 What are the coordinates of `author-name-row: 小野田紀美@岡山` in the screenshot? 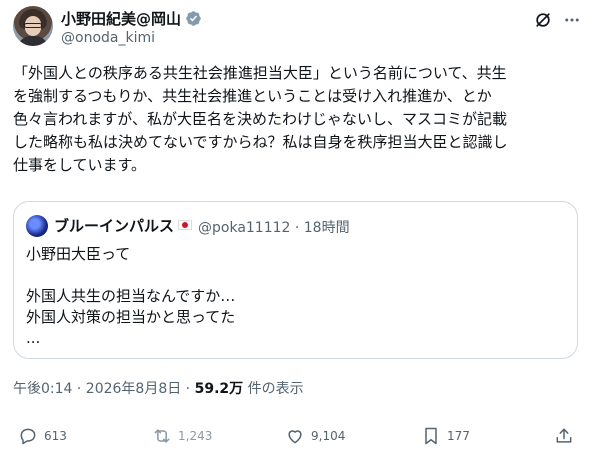 It's located at (131, 18).